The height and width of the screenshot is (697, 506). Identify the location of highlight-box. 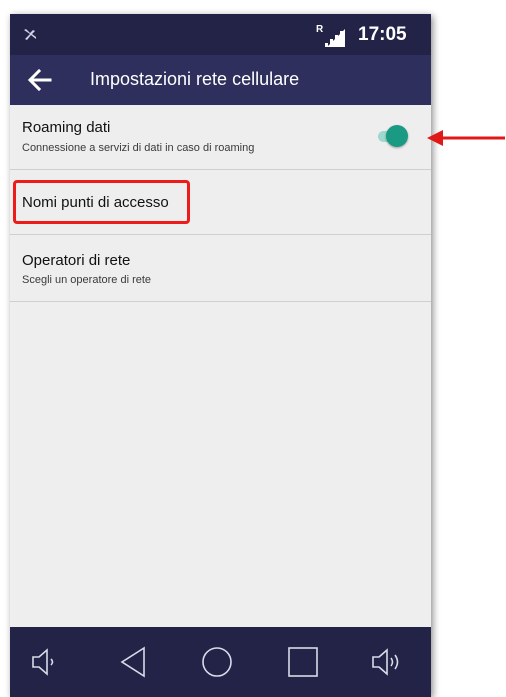
(101, 202).